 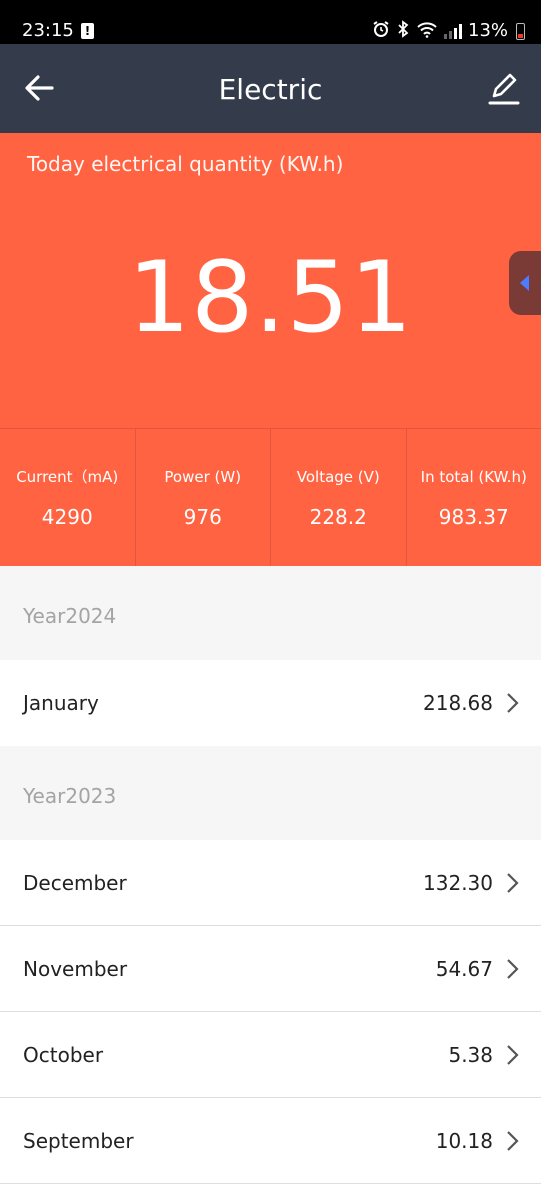 I want to click on side-drawer-tab, so click(x=525, y=283).